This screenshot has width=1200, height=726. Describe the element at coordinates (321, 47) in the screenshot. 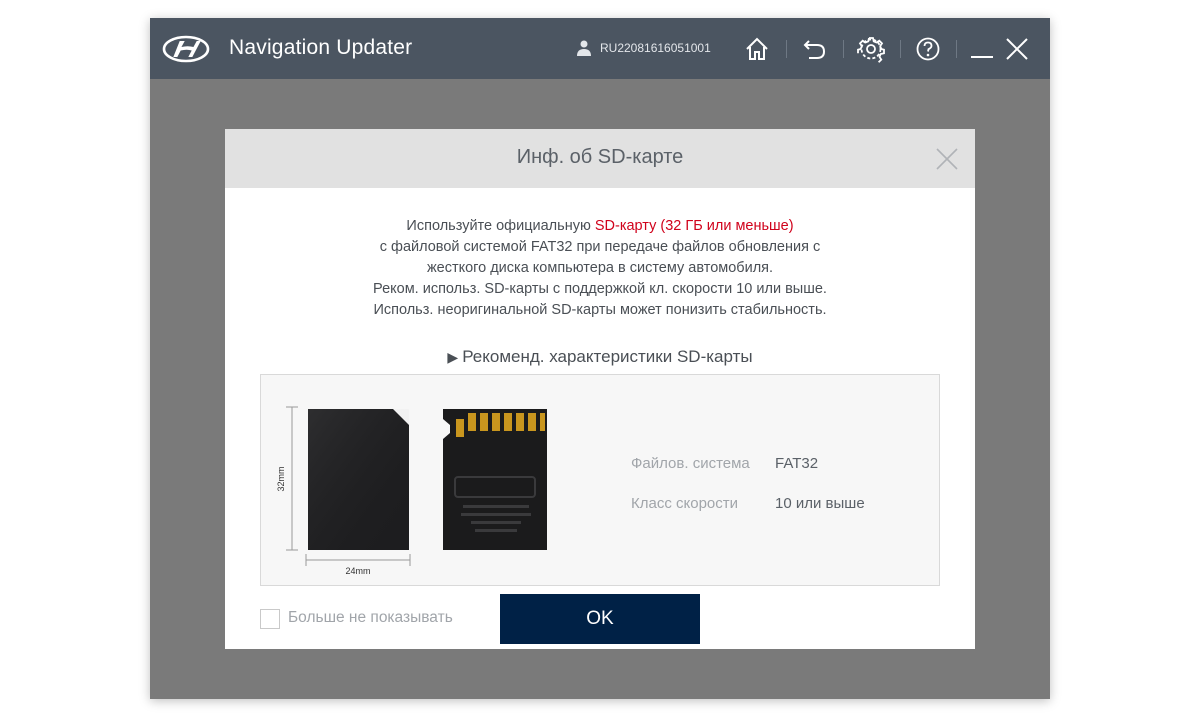

I see `app-title: Navigation Updater` at that location.